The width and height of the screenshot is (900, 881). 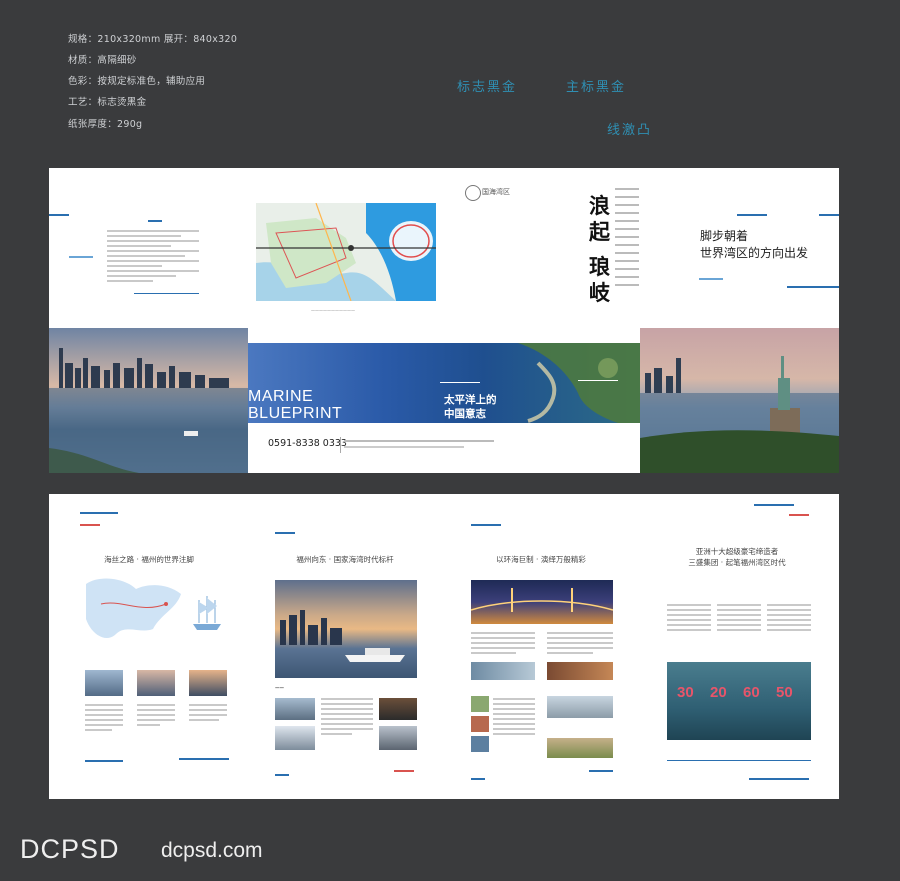 I want to click on slogan-line-1: 脚步朝着, so click(x=724, y=236).